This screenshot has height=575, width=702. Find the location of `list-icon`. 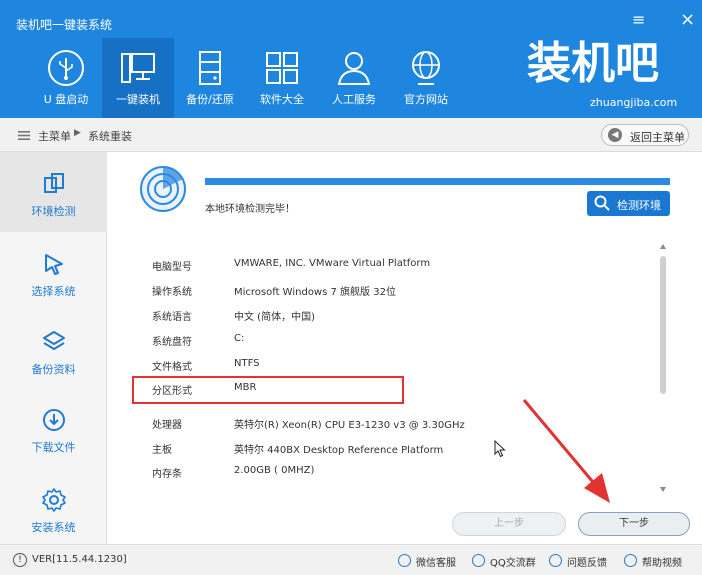

list-icon is located at coordinates (24, 135).